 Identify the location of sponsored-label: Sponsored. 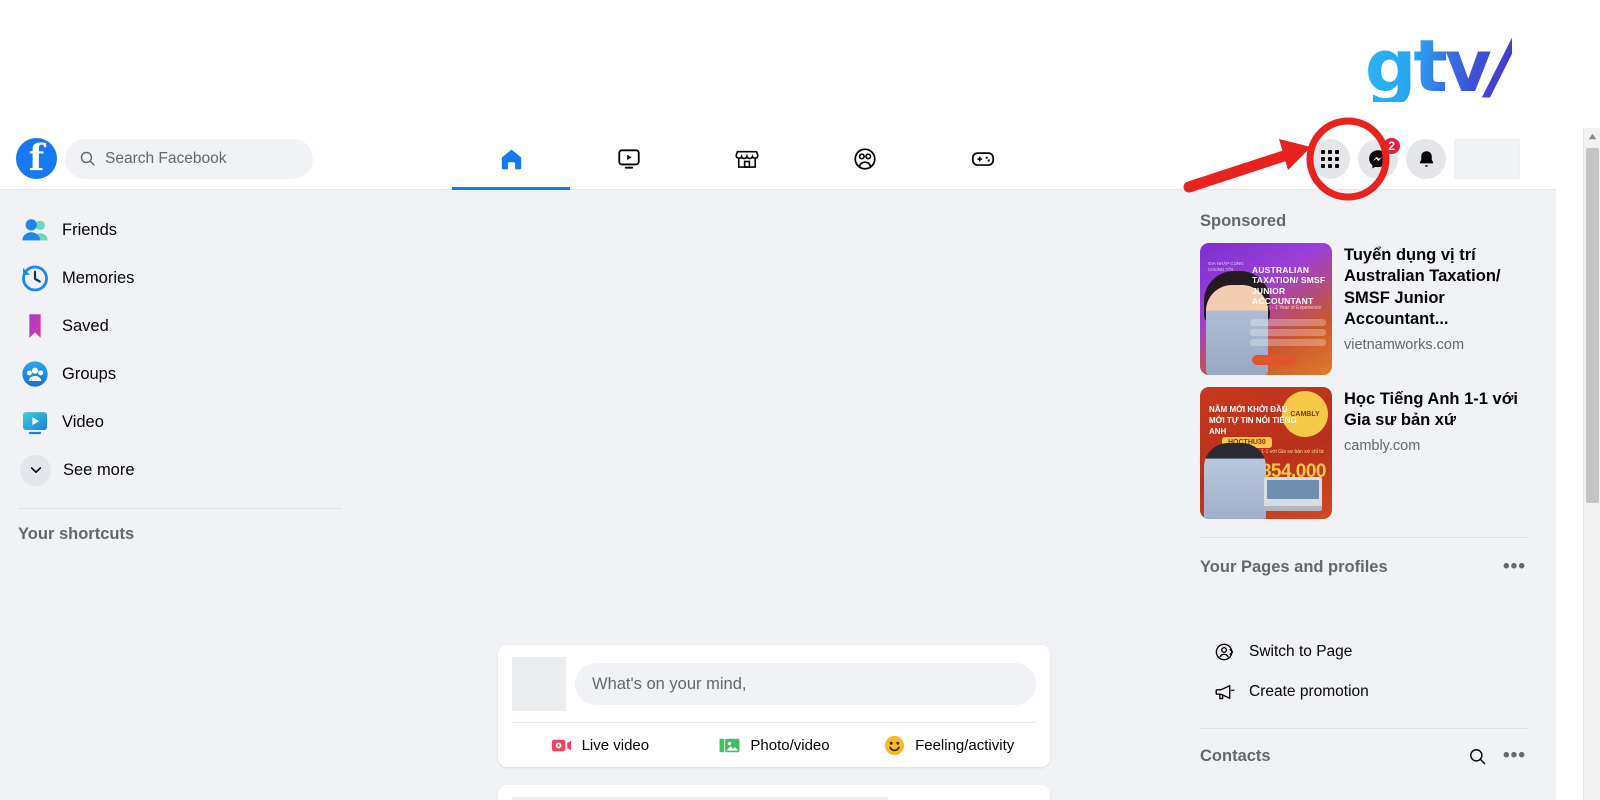
(1243, 221).